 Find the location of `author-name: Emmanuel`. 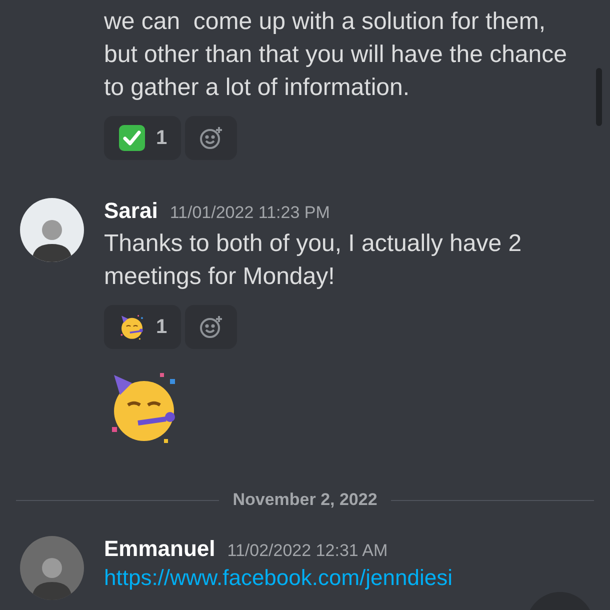

author-name: Emmanuel is located at coordinates (160, 549).